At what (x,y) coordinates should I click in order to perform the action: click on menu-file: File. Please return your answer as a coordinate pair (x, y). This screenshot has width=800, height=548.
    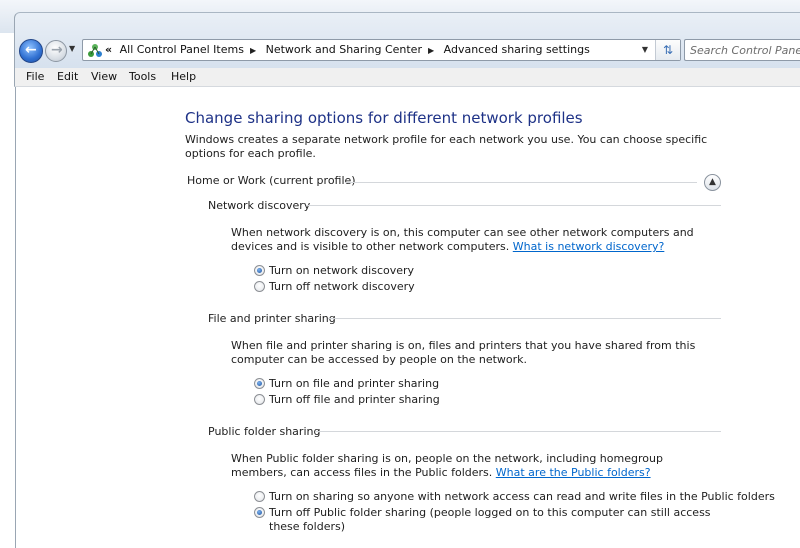
    Looking at the image, I should click on (35, 76).